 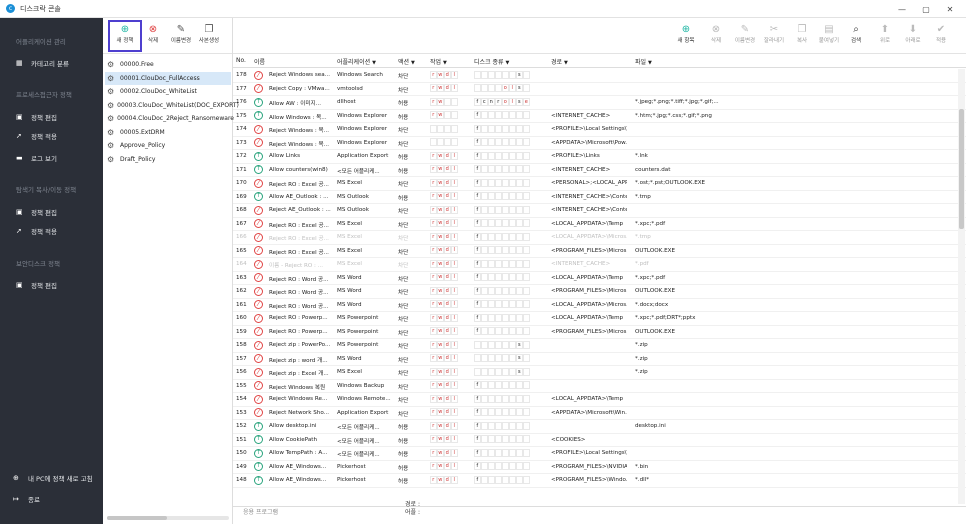 I want to click on tree-item: ⚙ 00000.Free, so click(x=168, y=64).